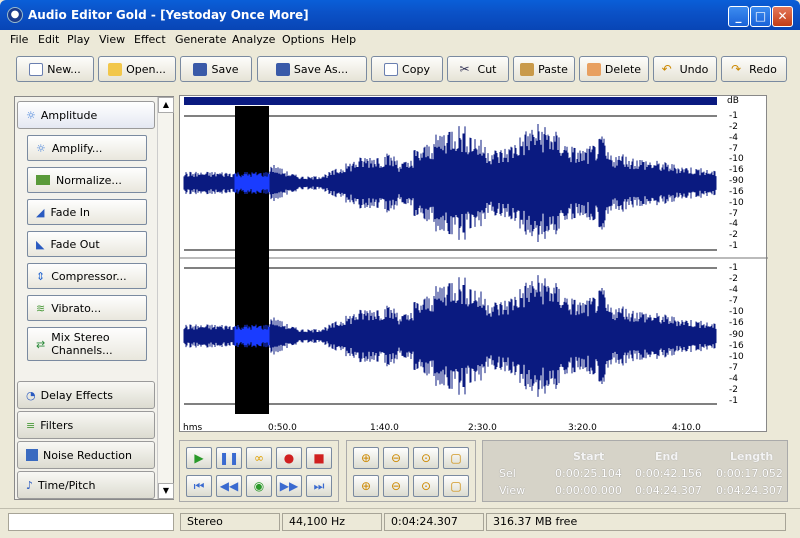  What do you see at coordinates (686, 428) in the screenshot?
I see `time-label: 4:10.0` at bounding box center [686, 428].